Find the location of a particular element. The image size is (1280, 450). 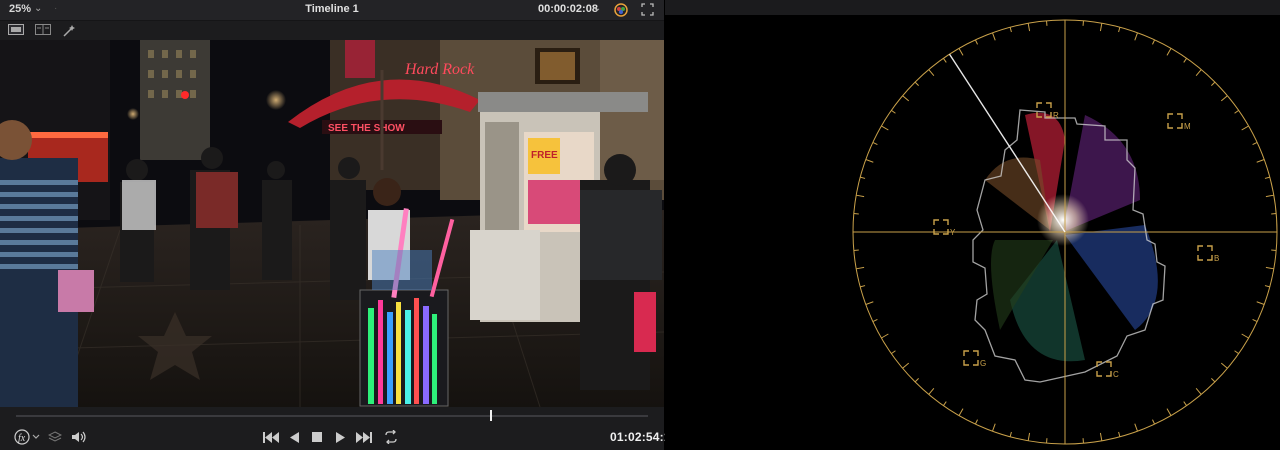

color-scope-icon is located at coordinates (621, 10).